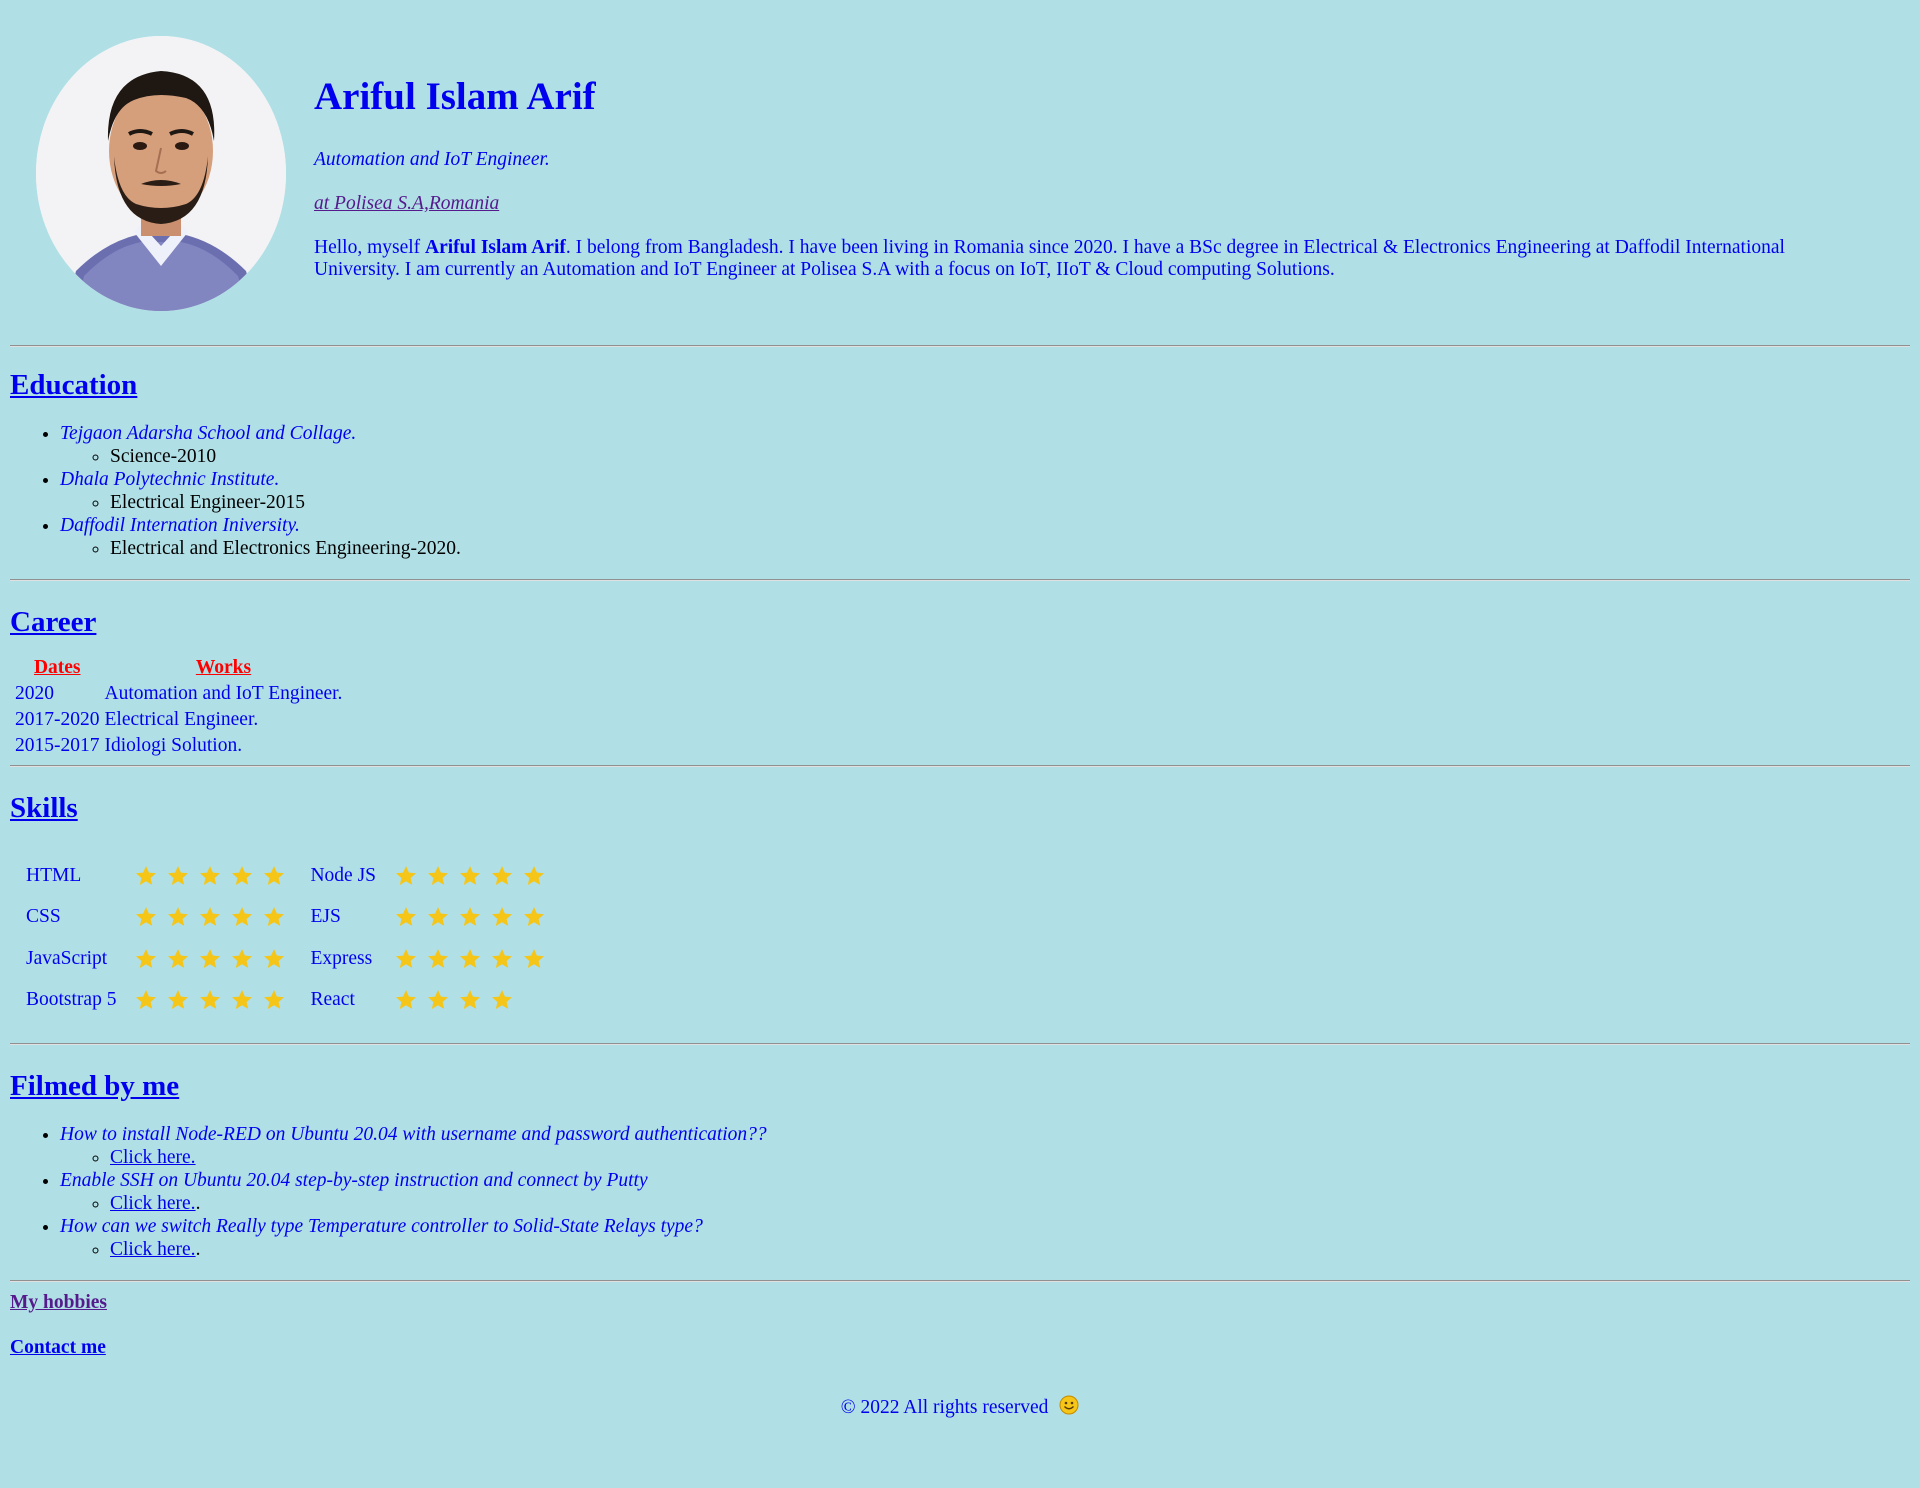 The width and height of the screenshot is (1920, 1488). Describe the element at coordinates (325, 917) in the screenshot. I see `skill-name: EJS` at that location.